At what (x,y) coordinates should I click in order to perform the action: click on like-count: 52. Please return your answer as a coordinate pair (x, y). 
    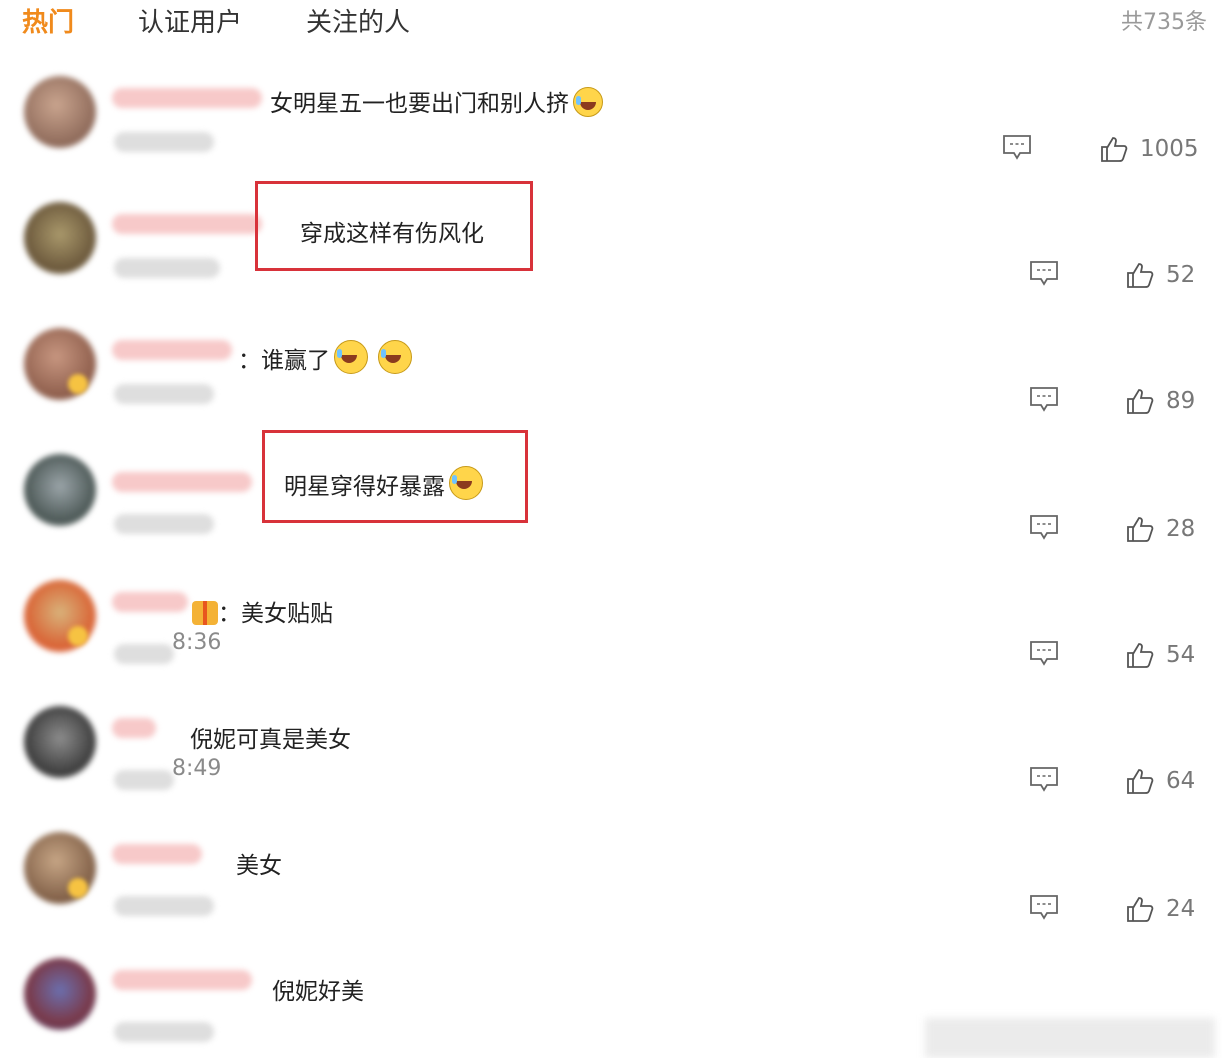
    Looking at the image, I should click on (1181, 275).